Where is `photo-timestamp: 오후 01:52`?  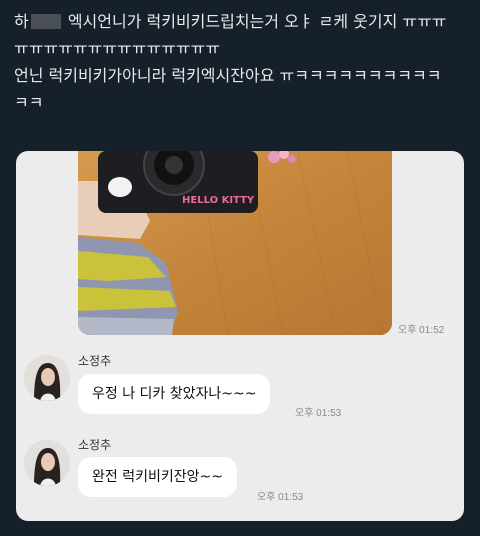
photo-timestamp: 오후 01:52 is located at coordinates (421, 330).